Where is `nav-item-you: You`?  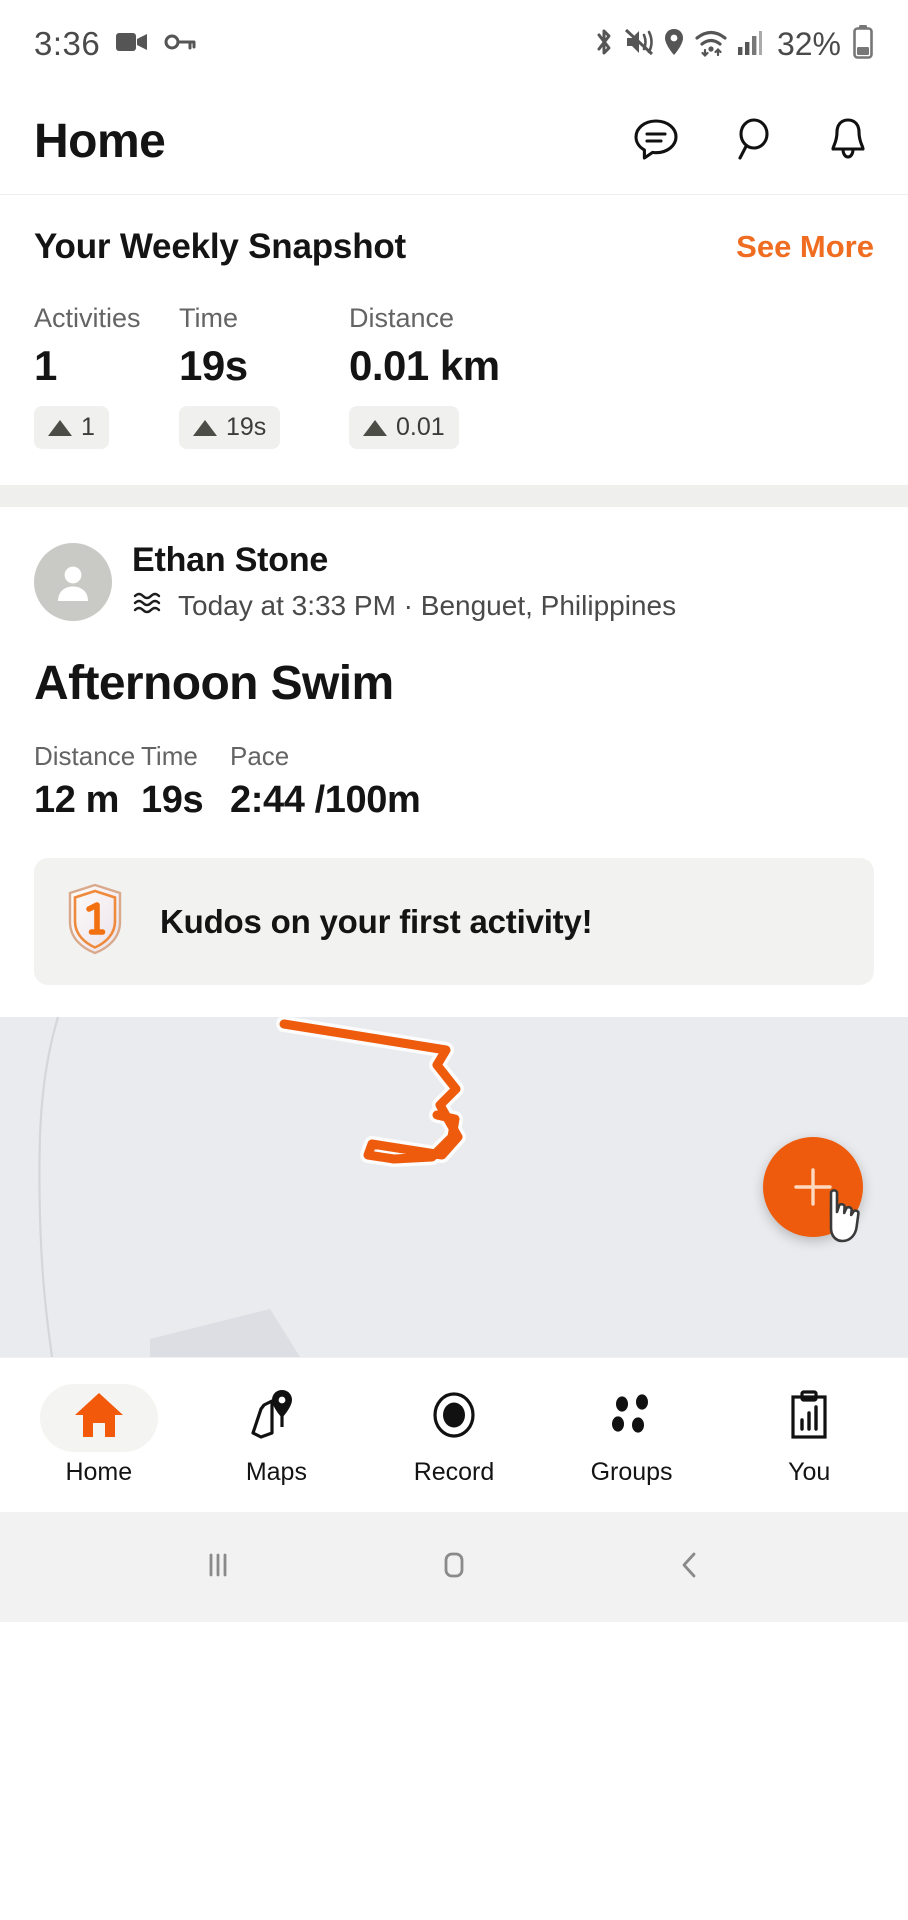 nav-item-you: You is located at coordinates (809, 1435).